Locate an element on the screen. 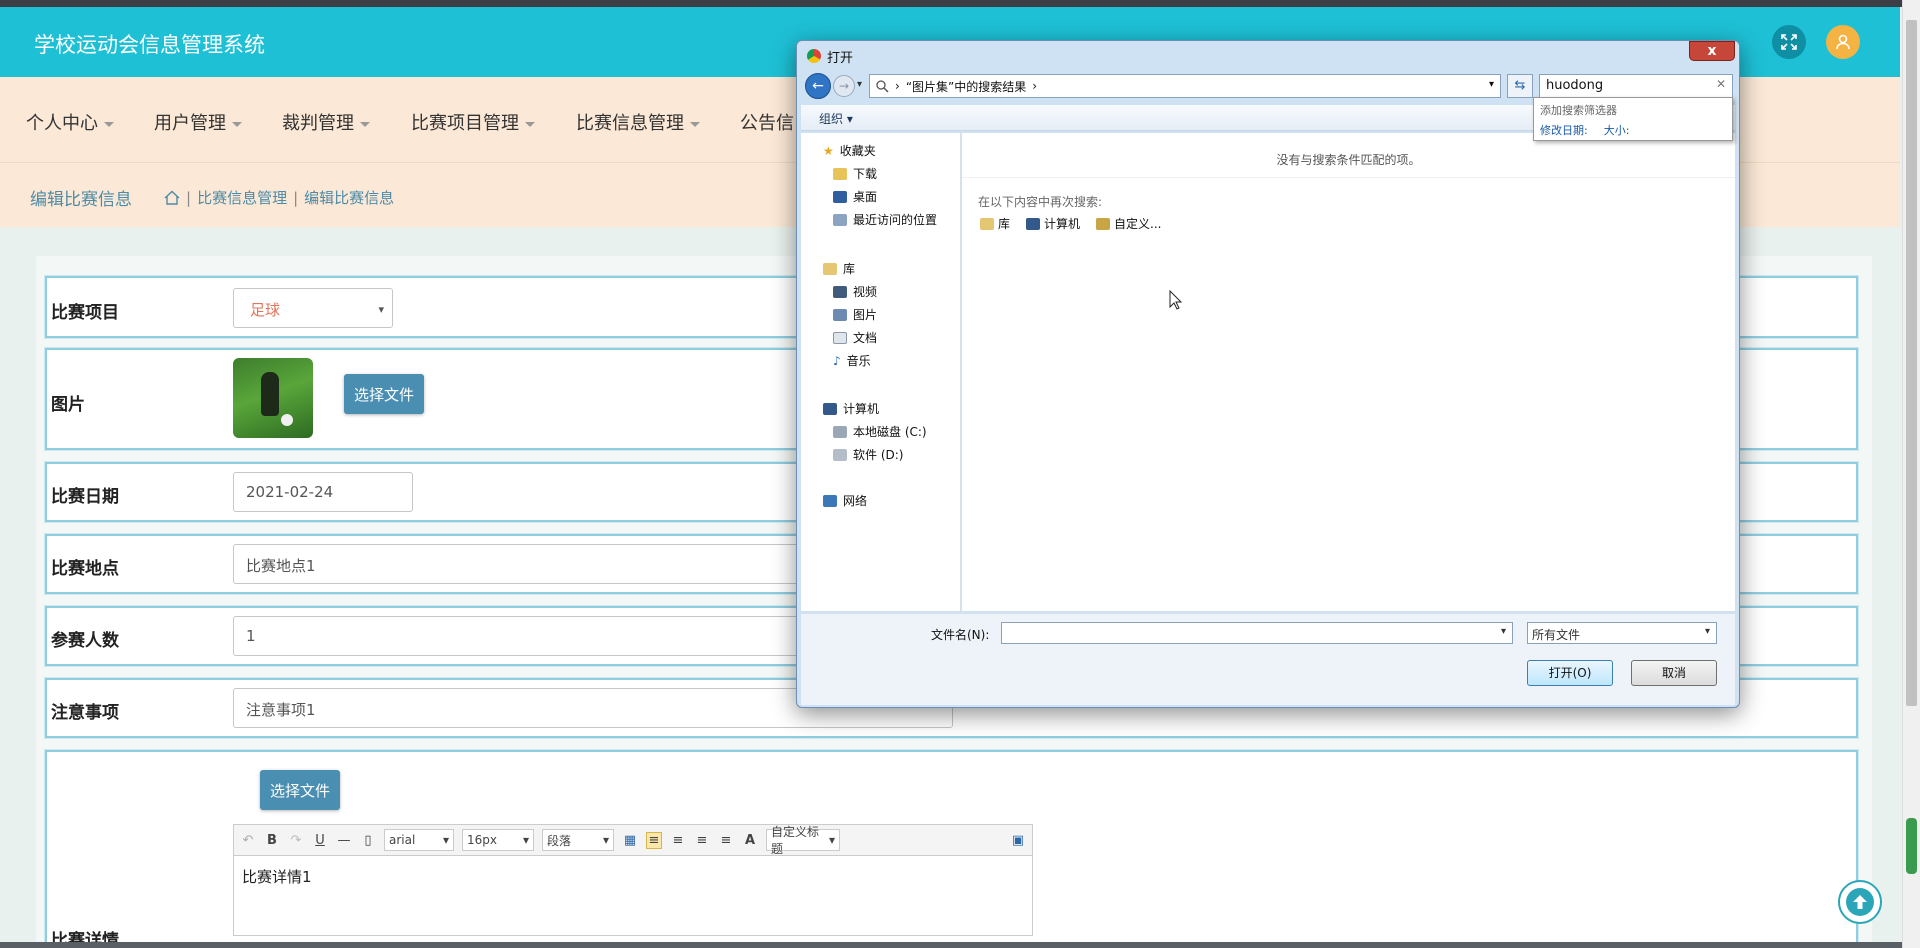 The image size is (1920, 948). arrow-up-icon is located at coordinates (1860, 902).